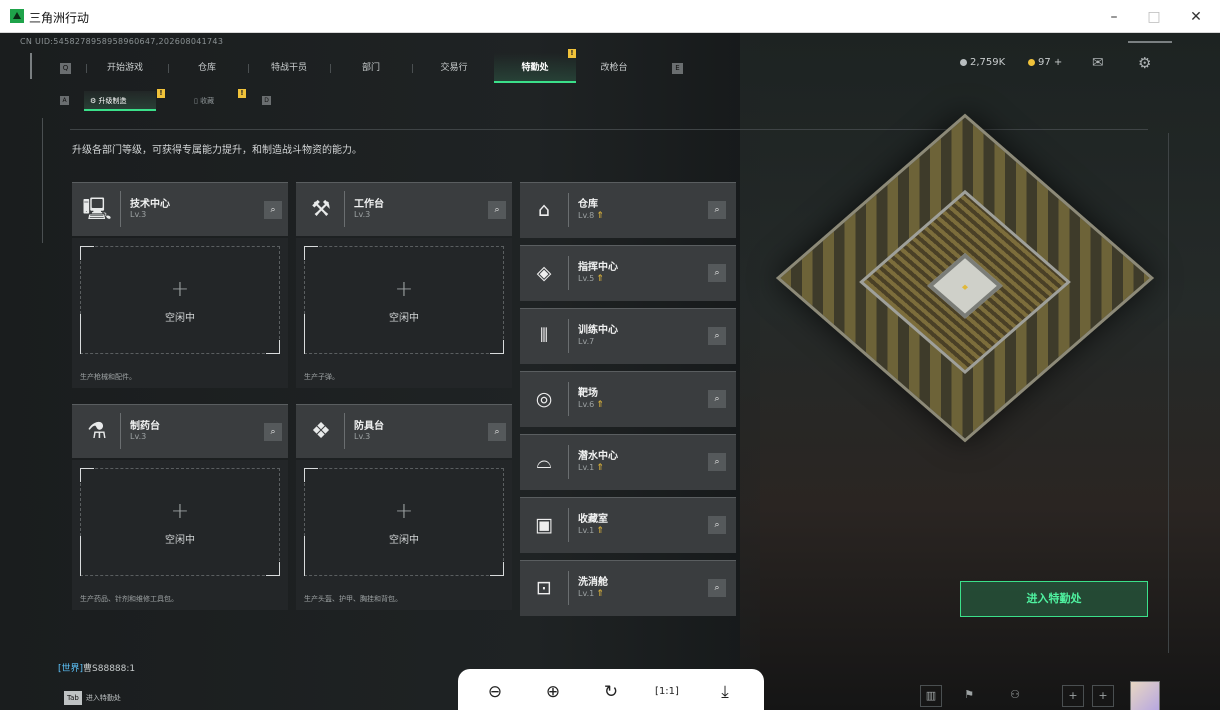  Describe the element at coordinates (65, 68) in the screenshot. I see `nav-prev-key: Q` at that location.